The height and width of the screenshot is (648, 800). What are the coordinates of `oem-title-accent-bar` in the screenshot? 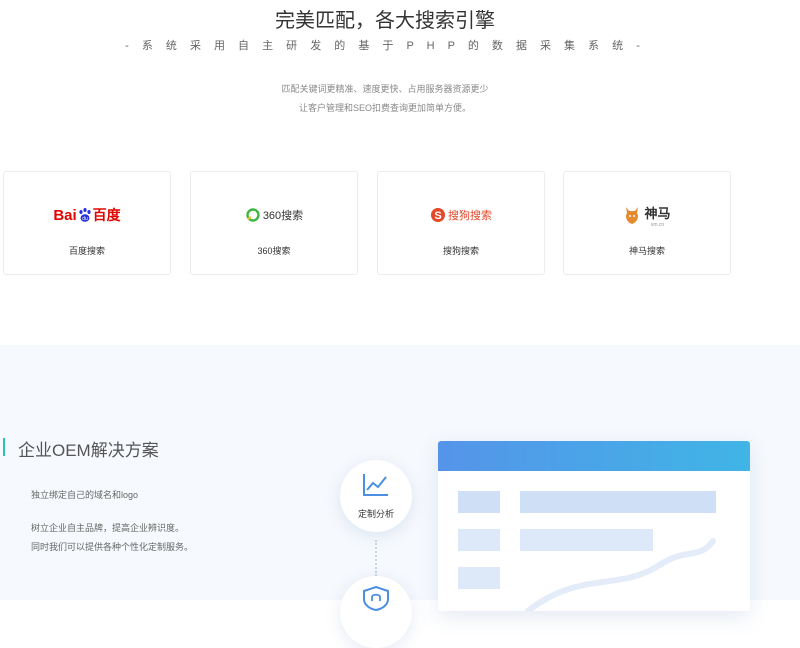 It's located at (4, 447).